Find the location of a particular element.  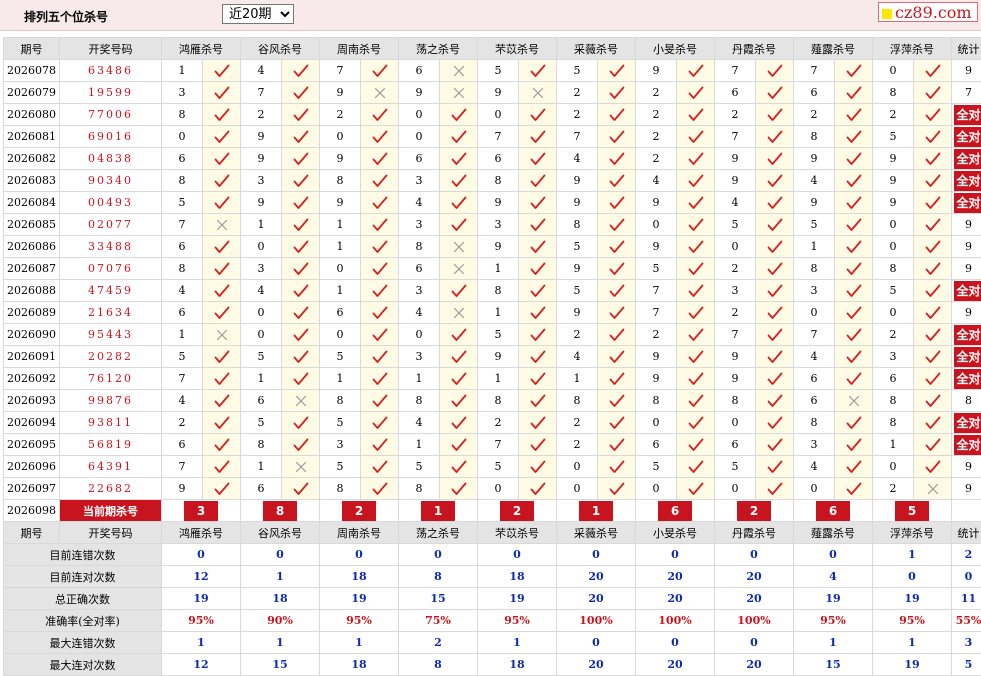

stats-value: 18 is located at coordinates (280, 599).